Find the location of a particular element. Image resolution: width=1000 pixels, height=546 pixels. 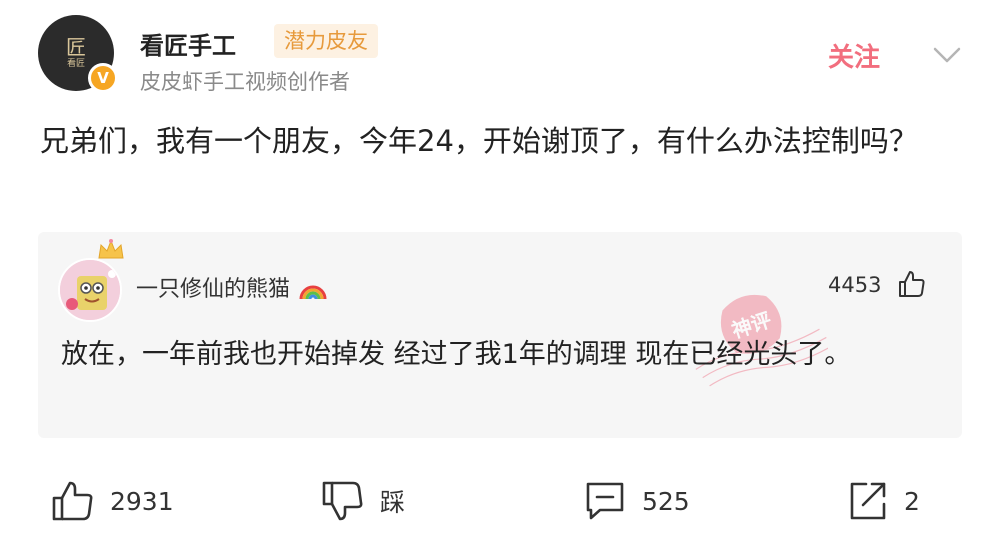

crown-icon is located at coordinates (111, 249).